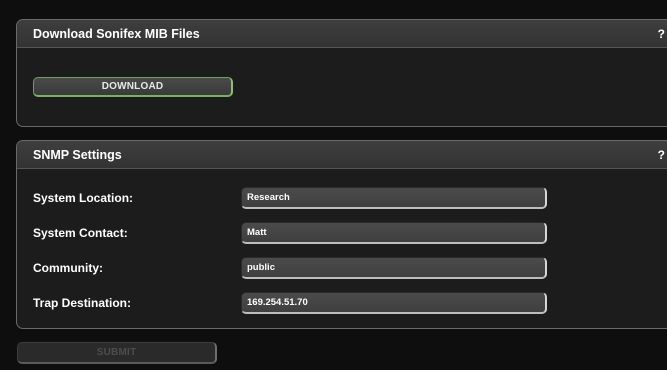  Describe the element at coordinates (77, 154) in the screenshot. I see `snmp-panel-title: SNMP Settings` at that location.